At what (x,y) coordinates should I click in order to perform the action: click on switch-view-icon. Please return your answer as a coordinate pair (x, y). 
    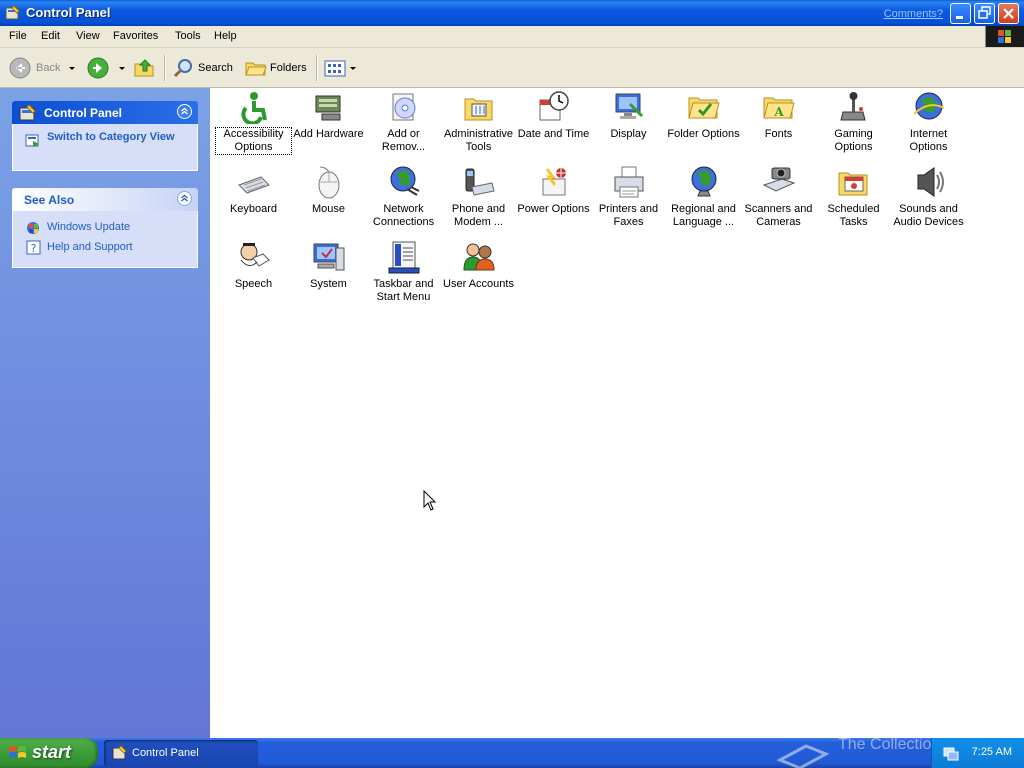
    Looking at the image, I should click on (32, 140).